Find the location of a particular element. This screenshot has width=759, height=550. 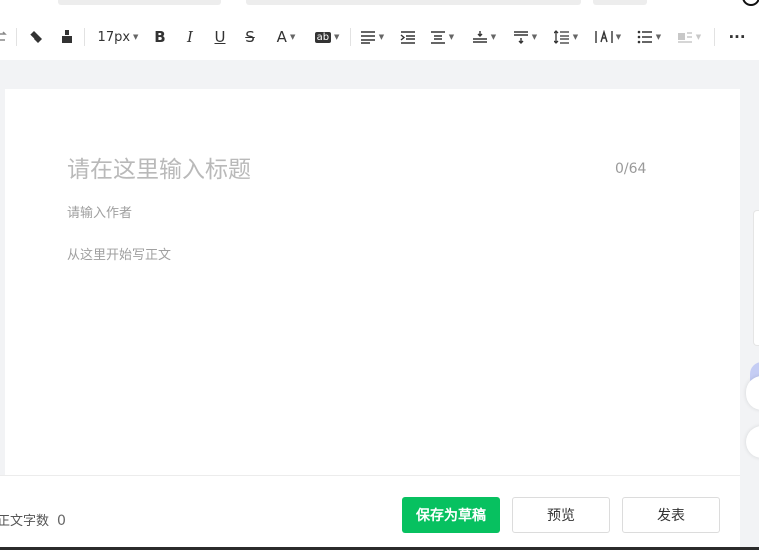

font-color-button: A ▼ is located at coordinates (286, 37).